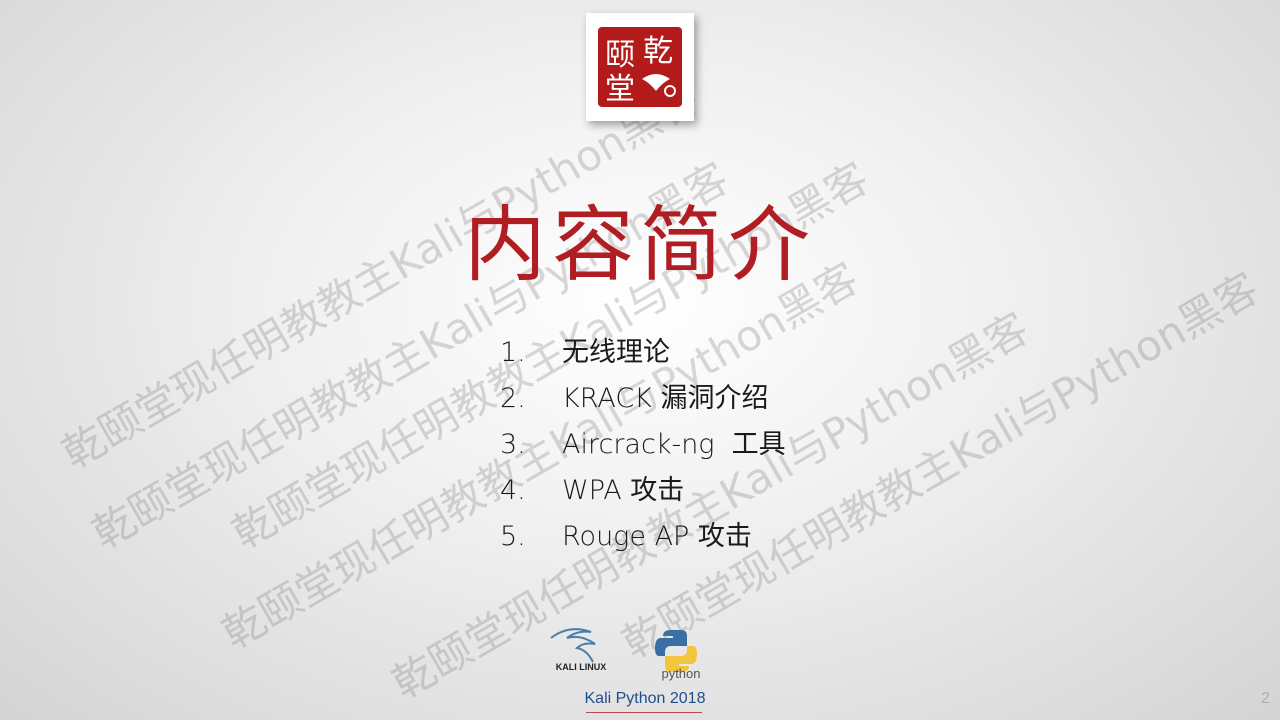 This screenshot has width=1280, height=720. I want to click on item-label: 无线理论, so click(616, 352).